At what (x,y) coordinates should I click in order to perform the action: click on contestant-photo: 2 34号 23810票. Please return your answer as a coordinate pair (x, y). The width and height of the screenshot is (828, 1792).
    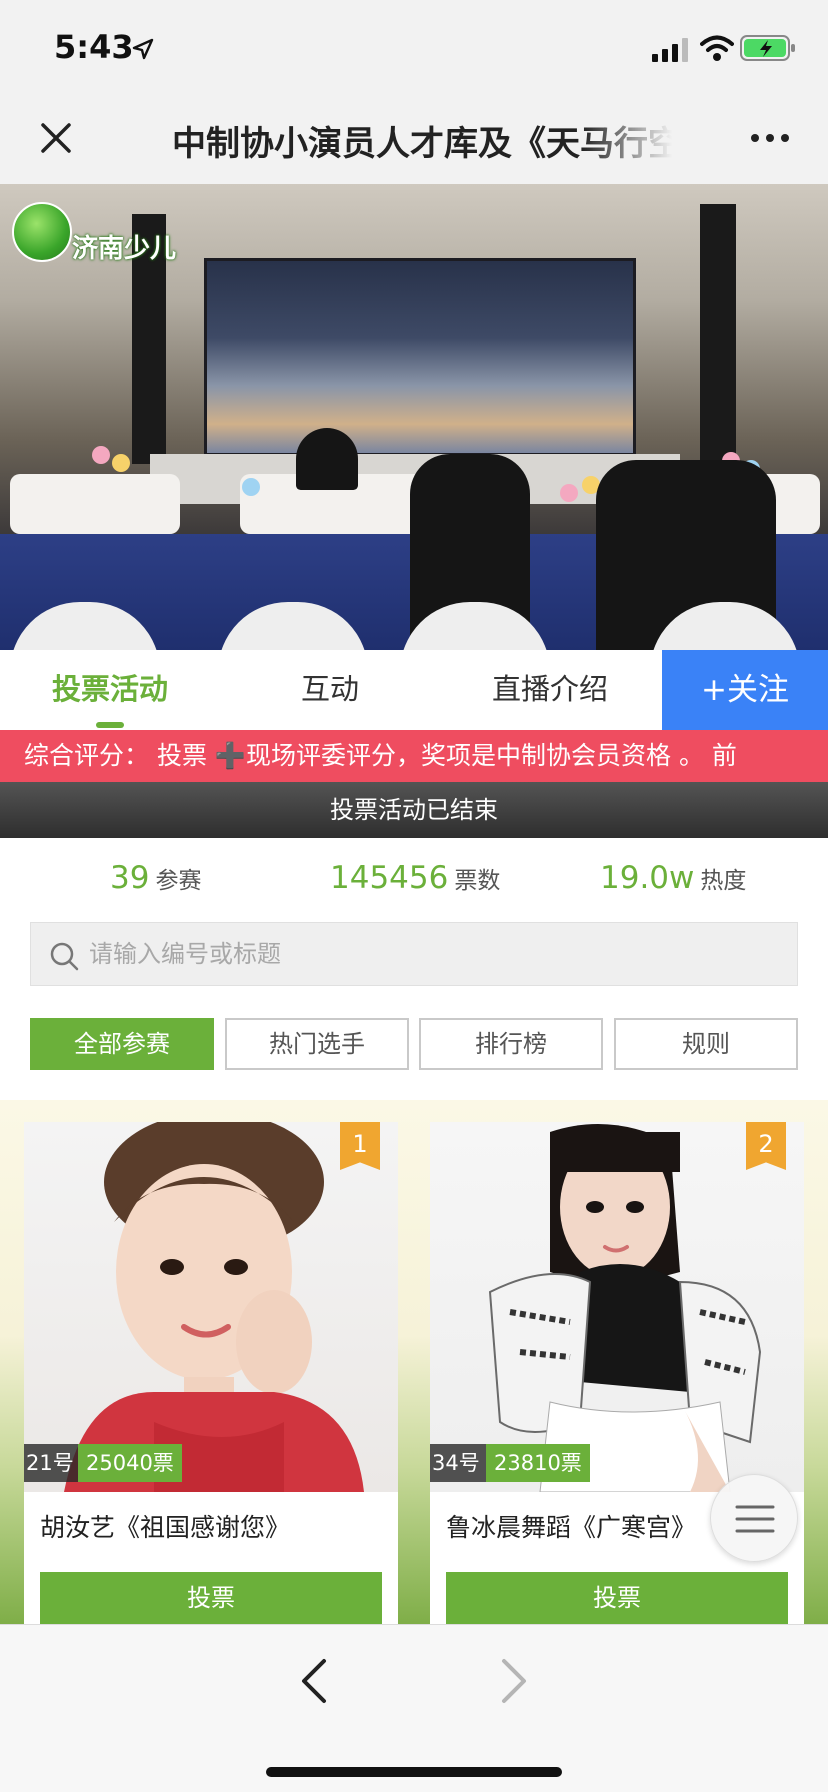
    Looking at the image, I should click on (617, 1307).